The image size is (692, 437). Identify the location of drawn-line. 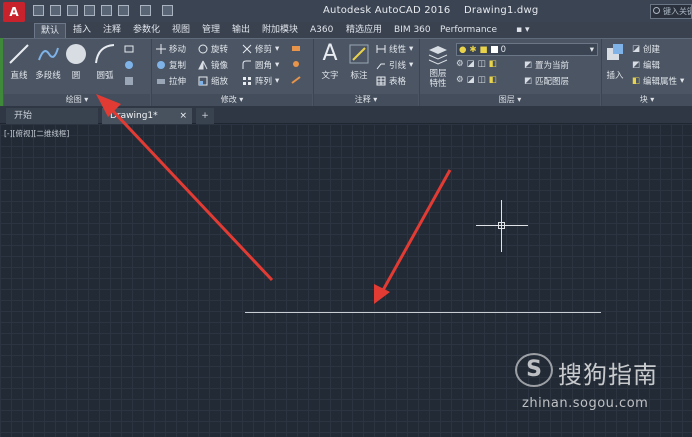
(423, 312).